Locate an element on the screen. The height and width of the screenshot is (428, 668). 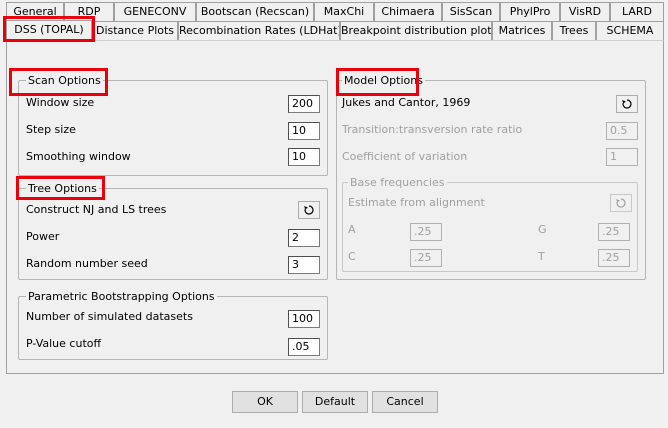
random-seed-label: Random number seed is located at coordinates (87, 263).